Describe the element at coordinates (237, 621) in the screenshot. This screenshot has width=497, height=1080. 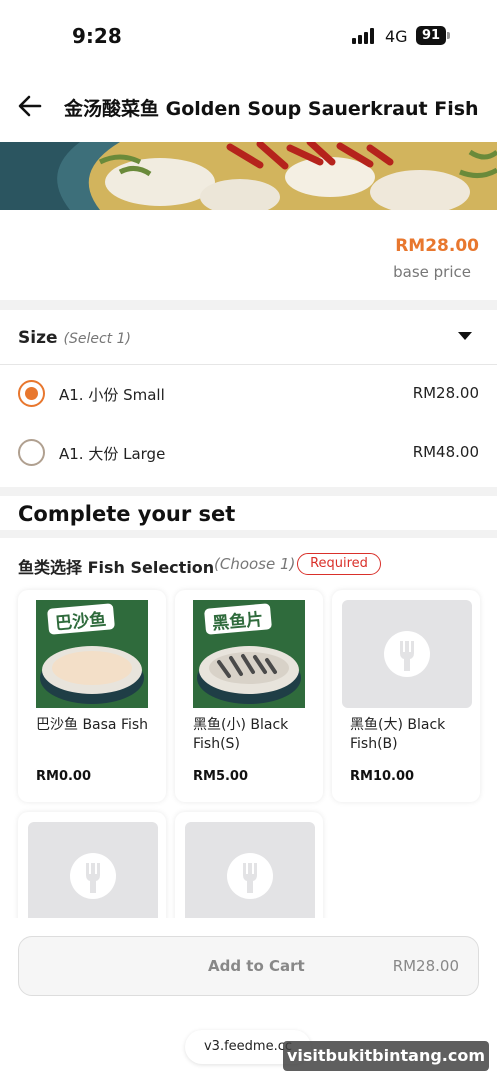
I see `black-fish-badge-text: 黑鱼片` at that location.